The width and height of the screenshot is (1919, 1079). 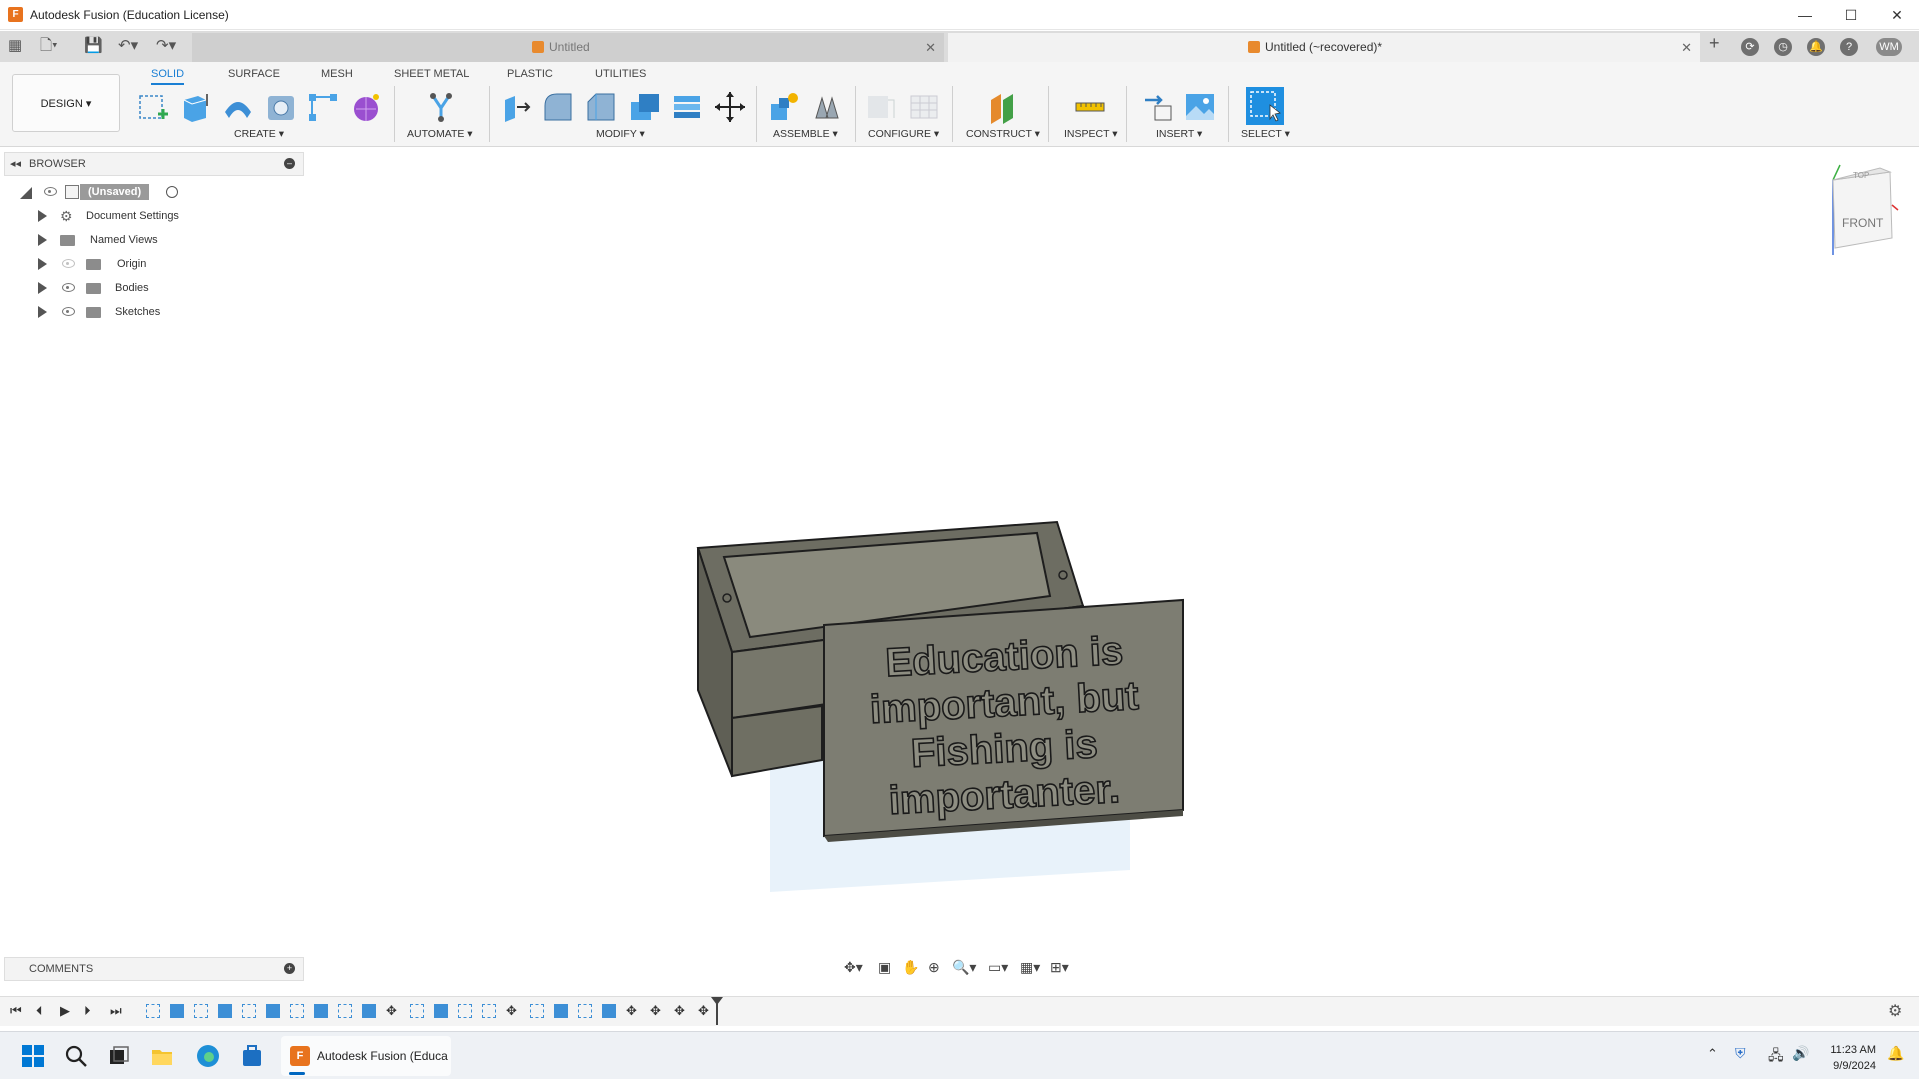 What do you see at coordinates (172, 192) in the screenshot?
I see `activate-radio-icon` at bounding box center [172, 192].